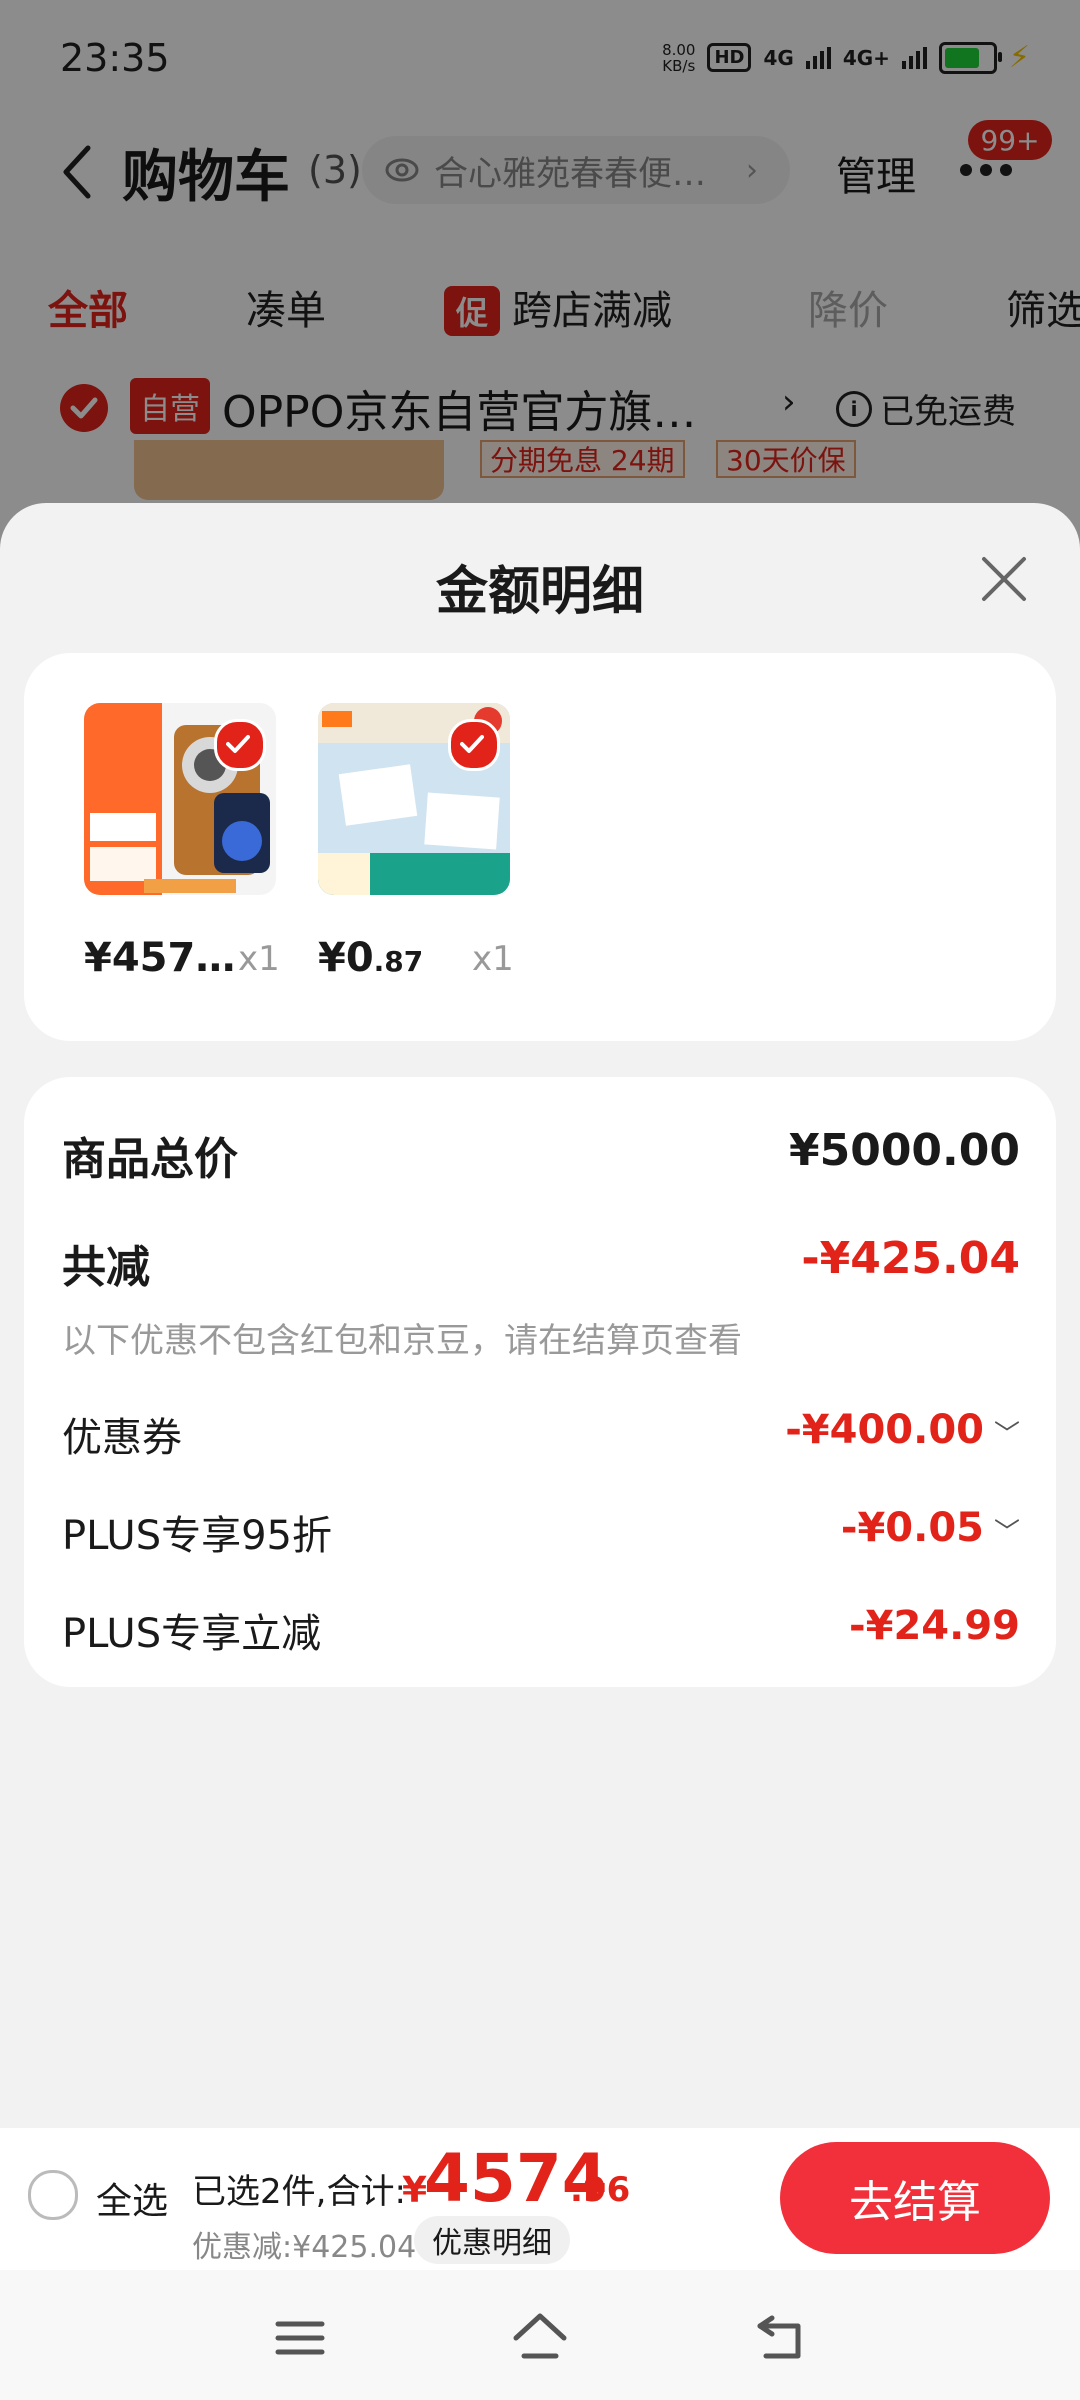 The height and width of the screenshot is (2400, 1080). Describe the element at coordinates (934, 1626) in the screenshot. I see `plus-cut-value: -¥24.99` at that location.